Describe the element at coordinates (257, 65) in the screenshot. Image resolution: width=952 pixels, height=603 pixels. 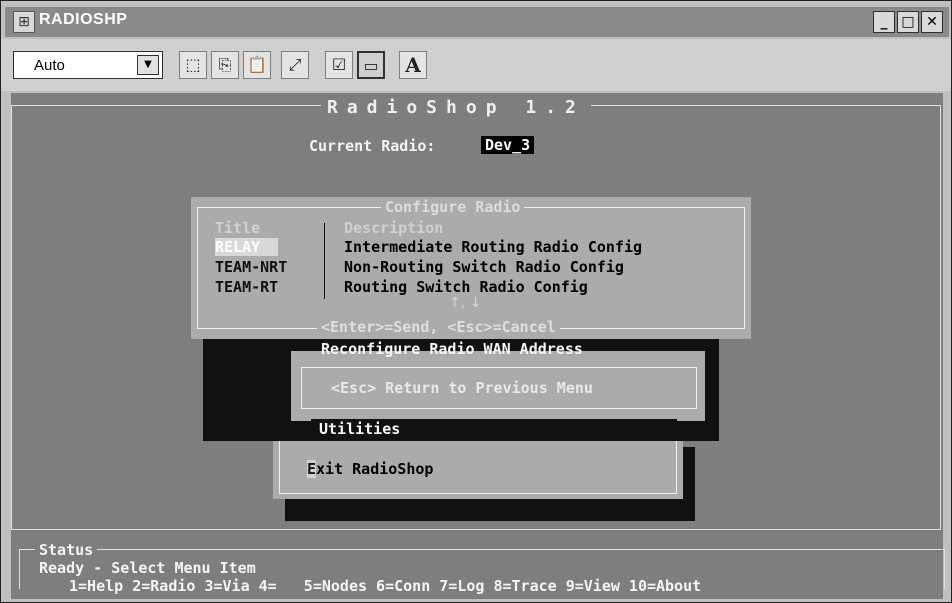
I see `paste-icon: 📋` at that location.